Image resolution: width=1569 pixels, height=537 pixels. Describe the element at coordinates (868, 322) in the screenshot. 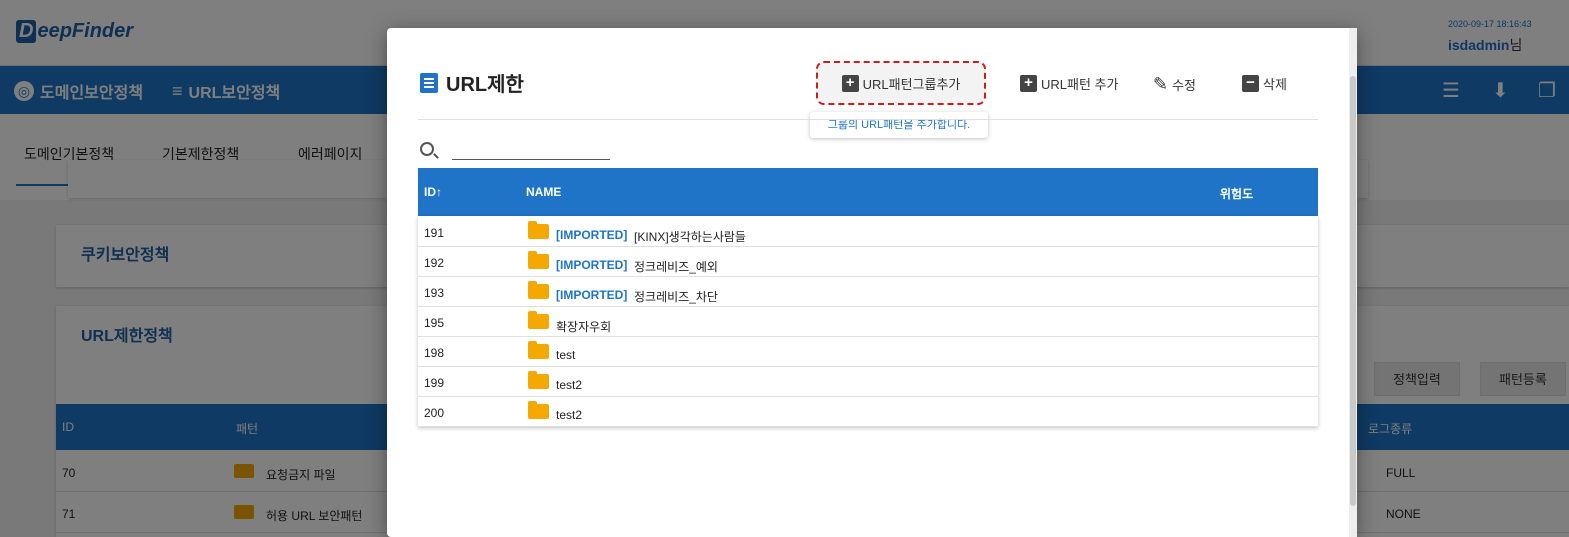

I see `table-row: 195 확장자우회` at that location.